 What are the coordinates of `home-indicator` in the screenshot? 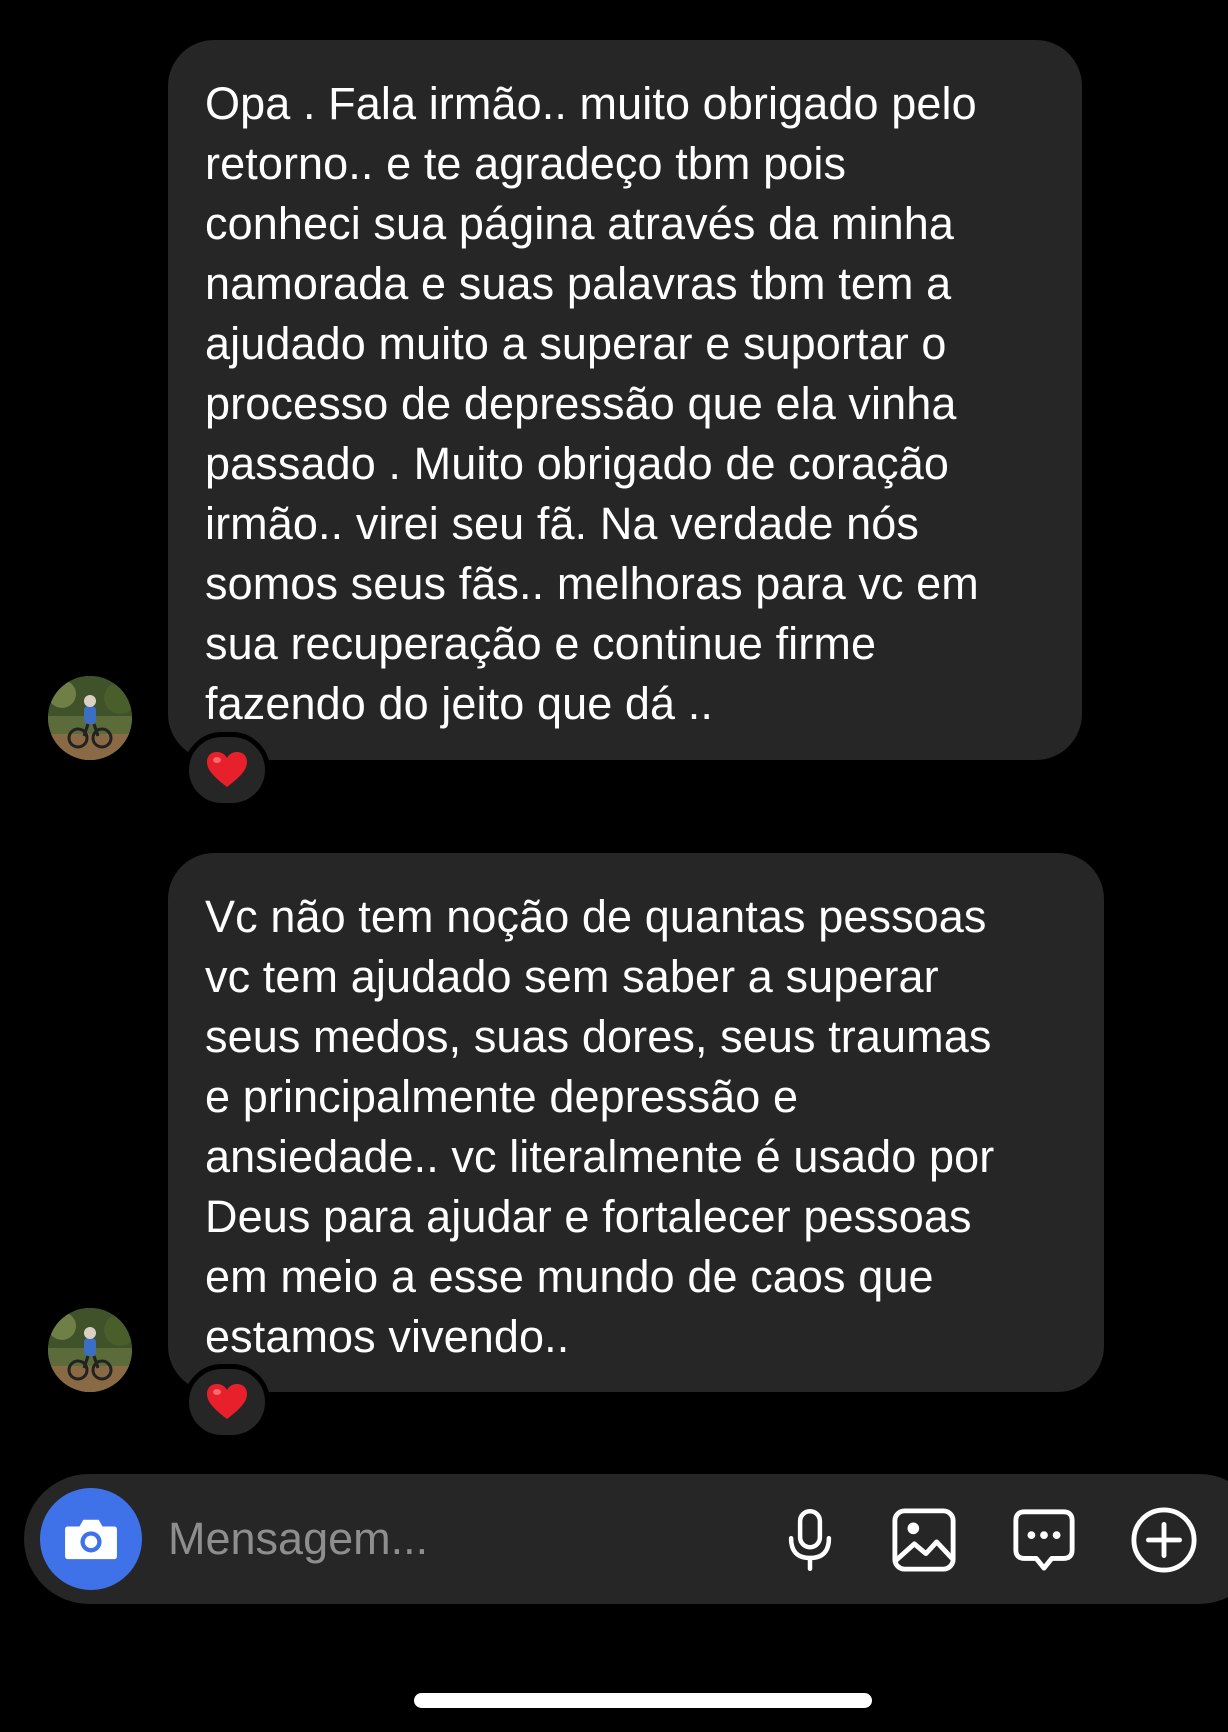 It's located at (643, 1700).